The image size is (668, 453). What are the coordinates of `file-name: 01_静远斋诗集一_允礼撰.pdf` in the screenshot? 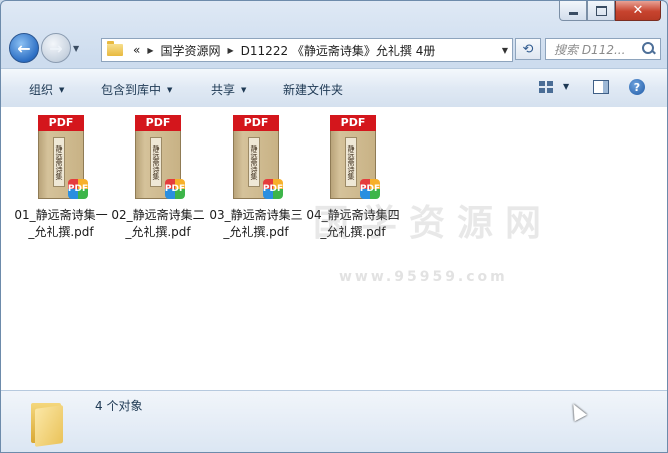 It's located at (61, 223).